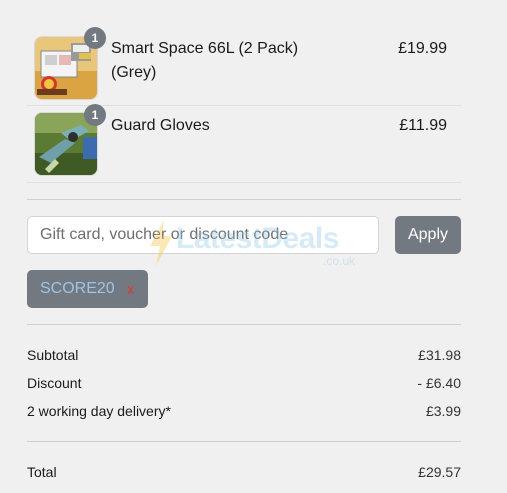 The height and width of the screenshot is (493, 507). What do you see at coordinates (339, 261) in the screenshot?
I see `watermark-subtext: .co.uk` at bounding box center [339, 261].